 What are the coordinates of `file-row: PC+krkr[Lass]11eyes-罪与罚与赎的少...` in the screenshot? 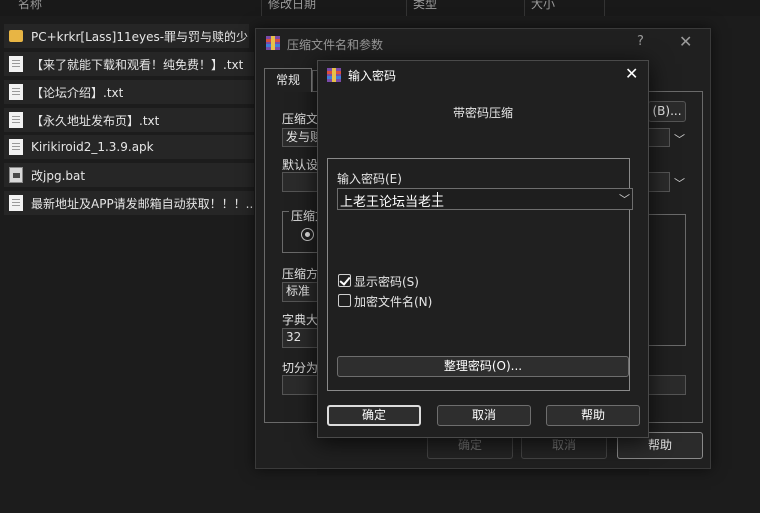 It's located at (126, 36).